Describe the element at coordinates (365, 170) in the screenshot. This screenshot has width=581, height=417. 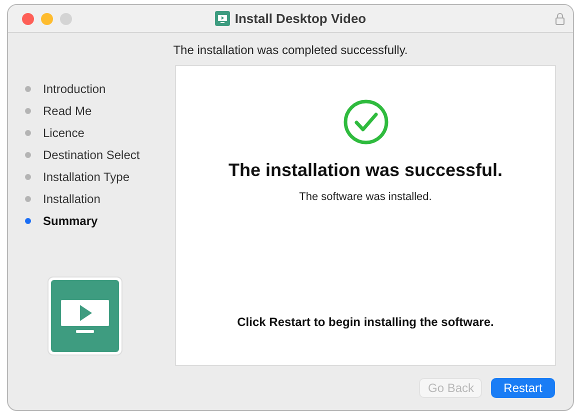
I see `success-heading: The installation was successful.` at that location.